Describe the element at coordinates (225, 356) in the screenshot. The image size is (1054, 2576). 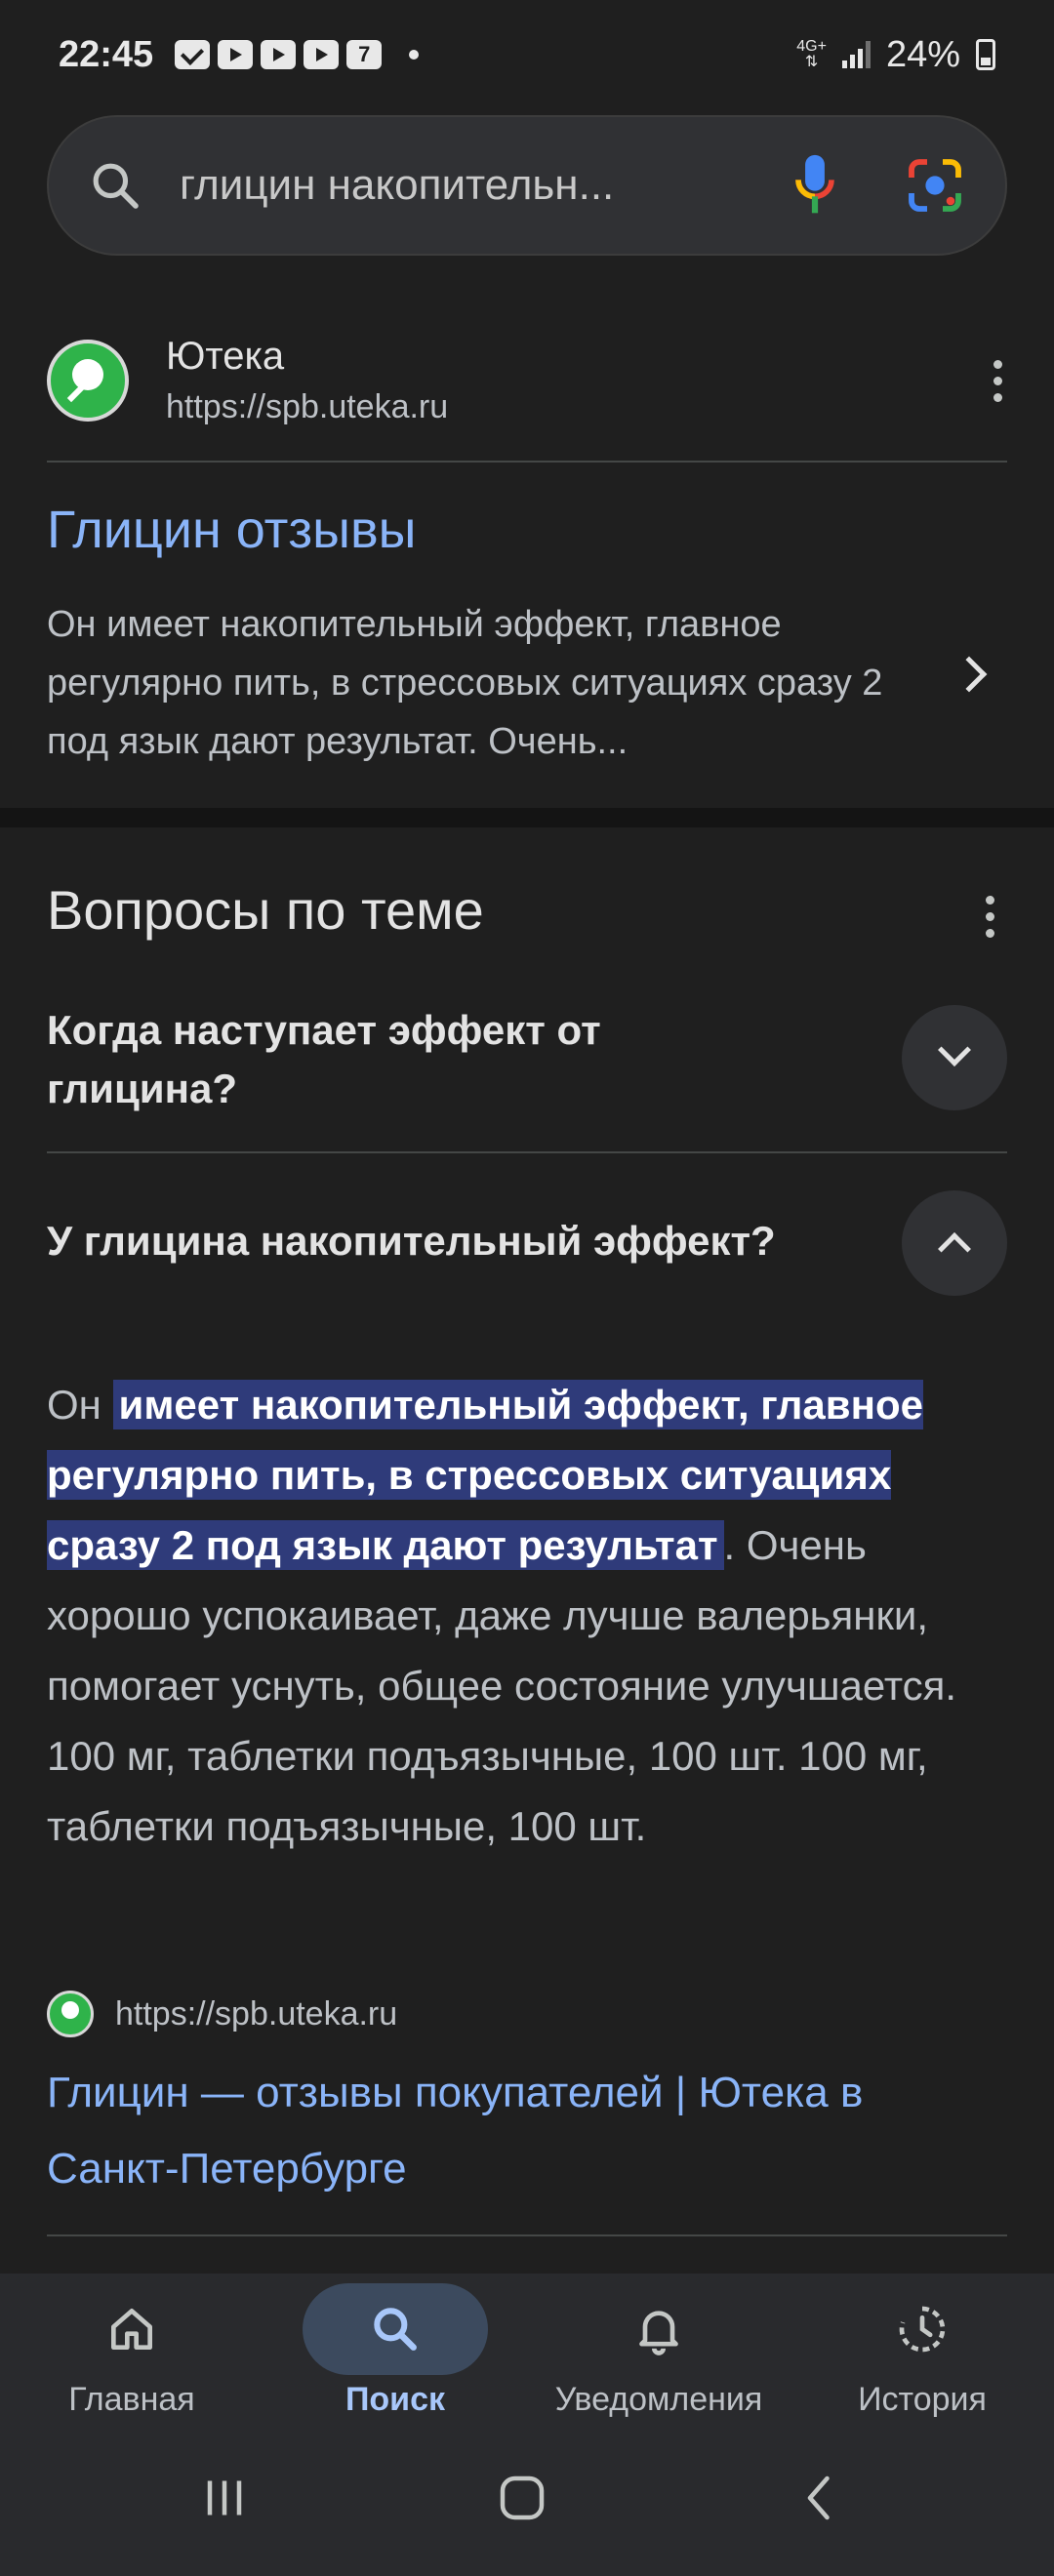
I see `site-name: Ютека` at that location.